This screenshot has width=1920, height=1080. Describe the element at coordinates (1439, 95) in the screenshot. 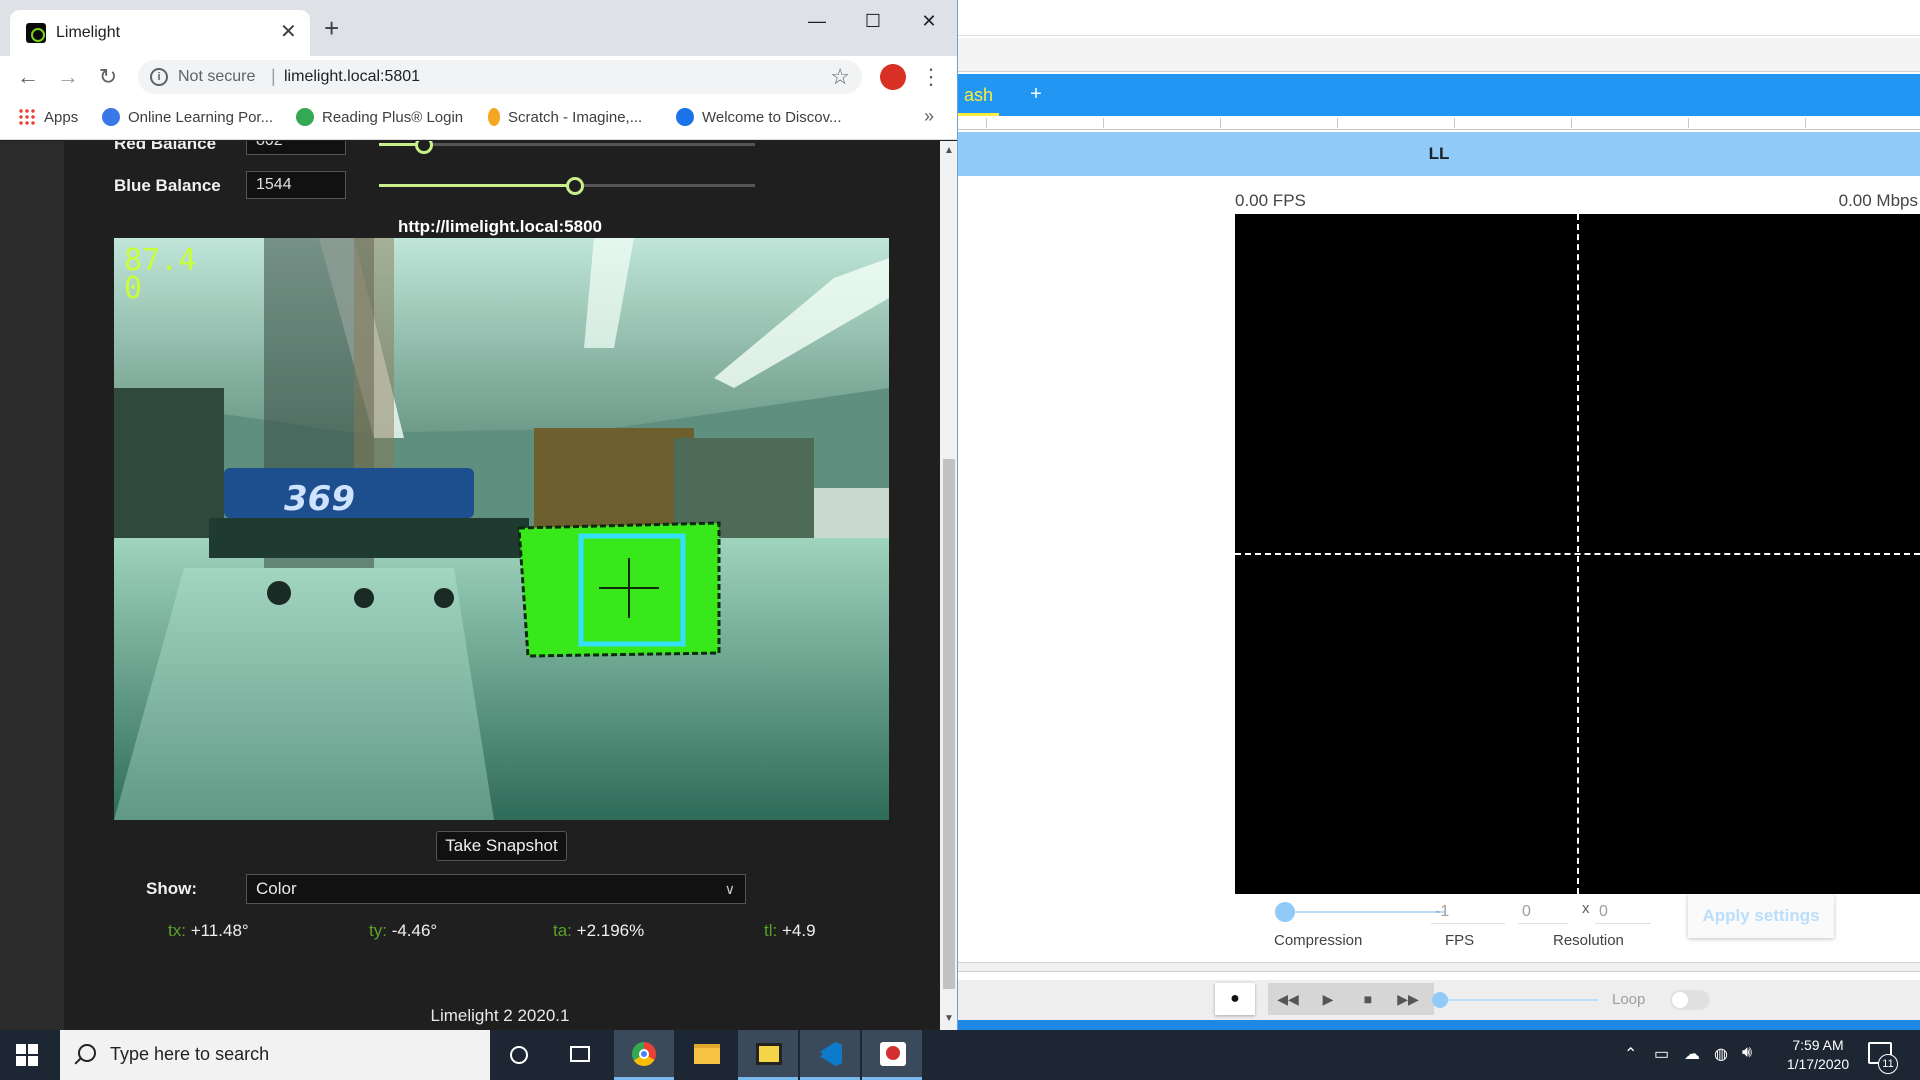

I see `dashboard-tabbar: ash +` at that location.